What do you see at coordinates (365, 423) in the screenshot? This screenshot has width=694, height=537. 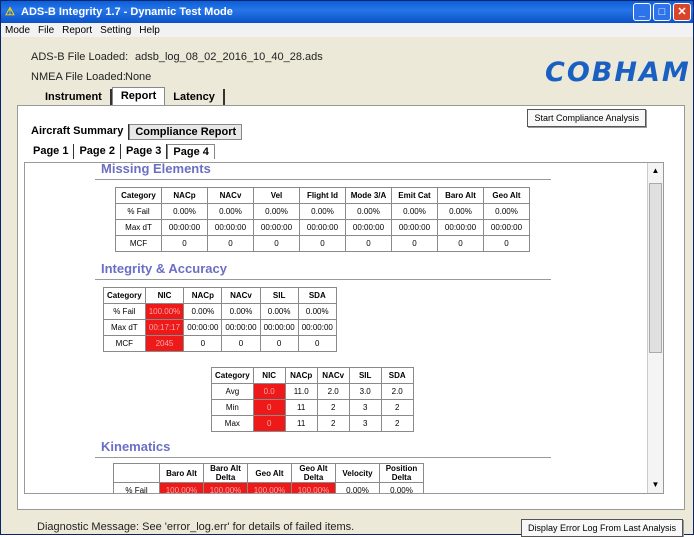 I see `table-cell: 3` at bounding box center [365, 423].